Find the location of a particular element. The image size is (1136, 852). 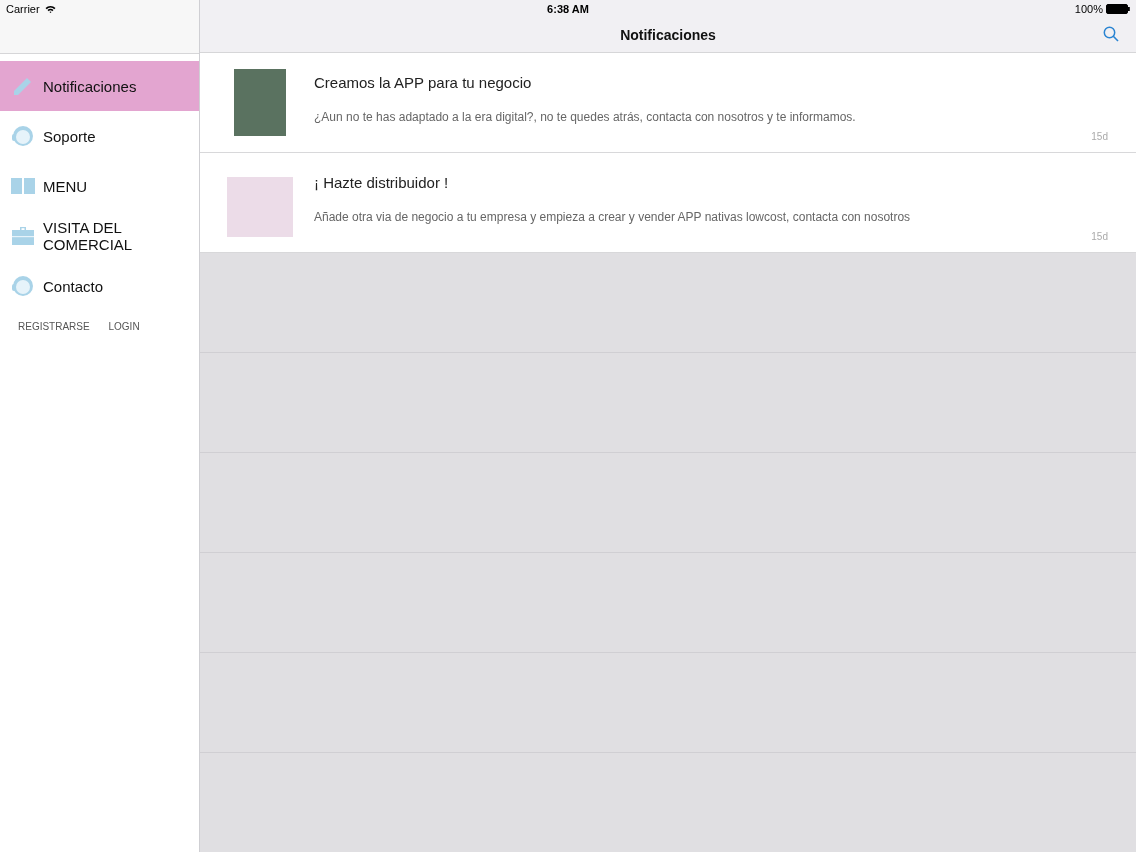

battery-percent: 100% is located at coordinates (1088, 9).